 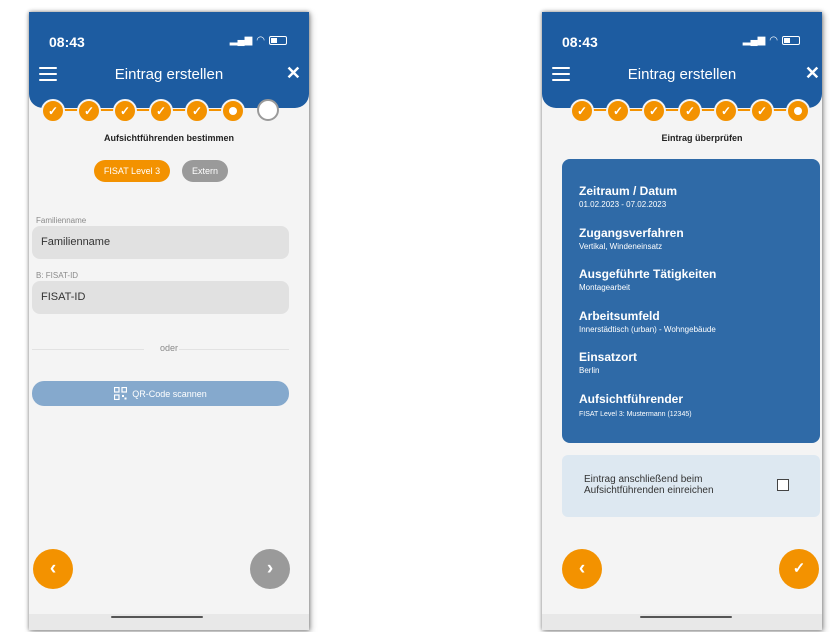 I want to click on fisat-id-field: FISAT-ID, so click(x=160, y=297).